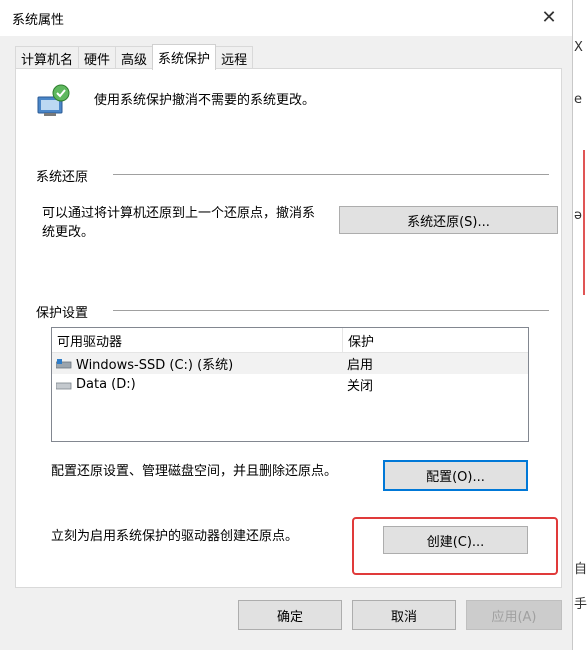 The width and height of the screenshot is (587, 650). I want to click on ok-button: 确定, so click(290, 615).